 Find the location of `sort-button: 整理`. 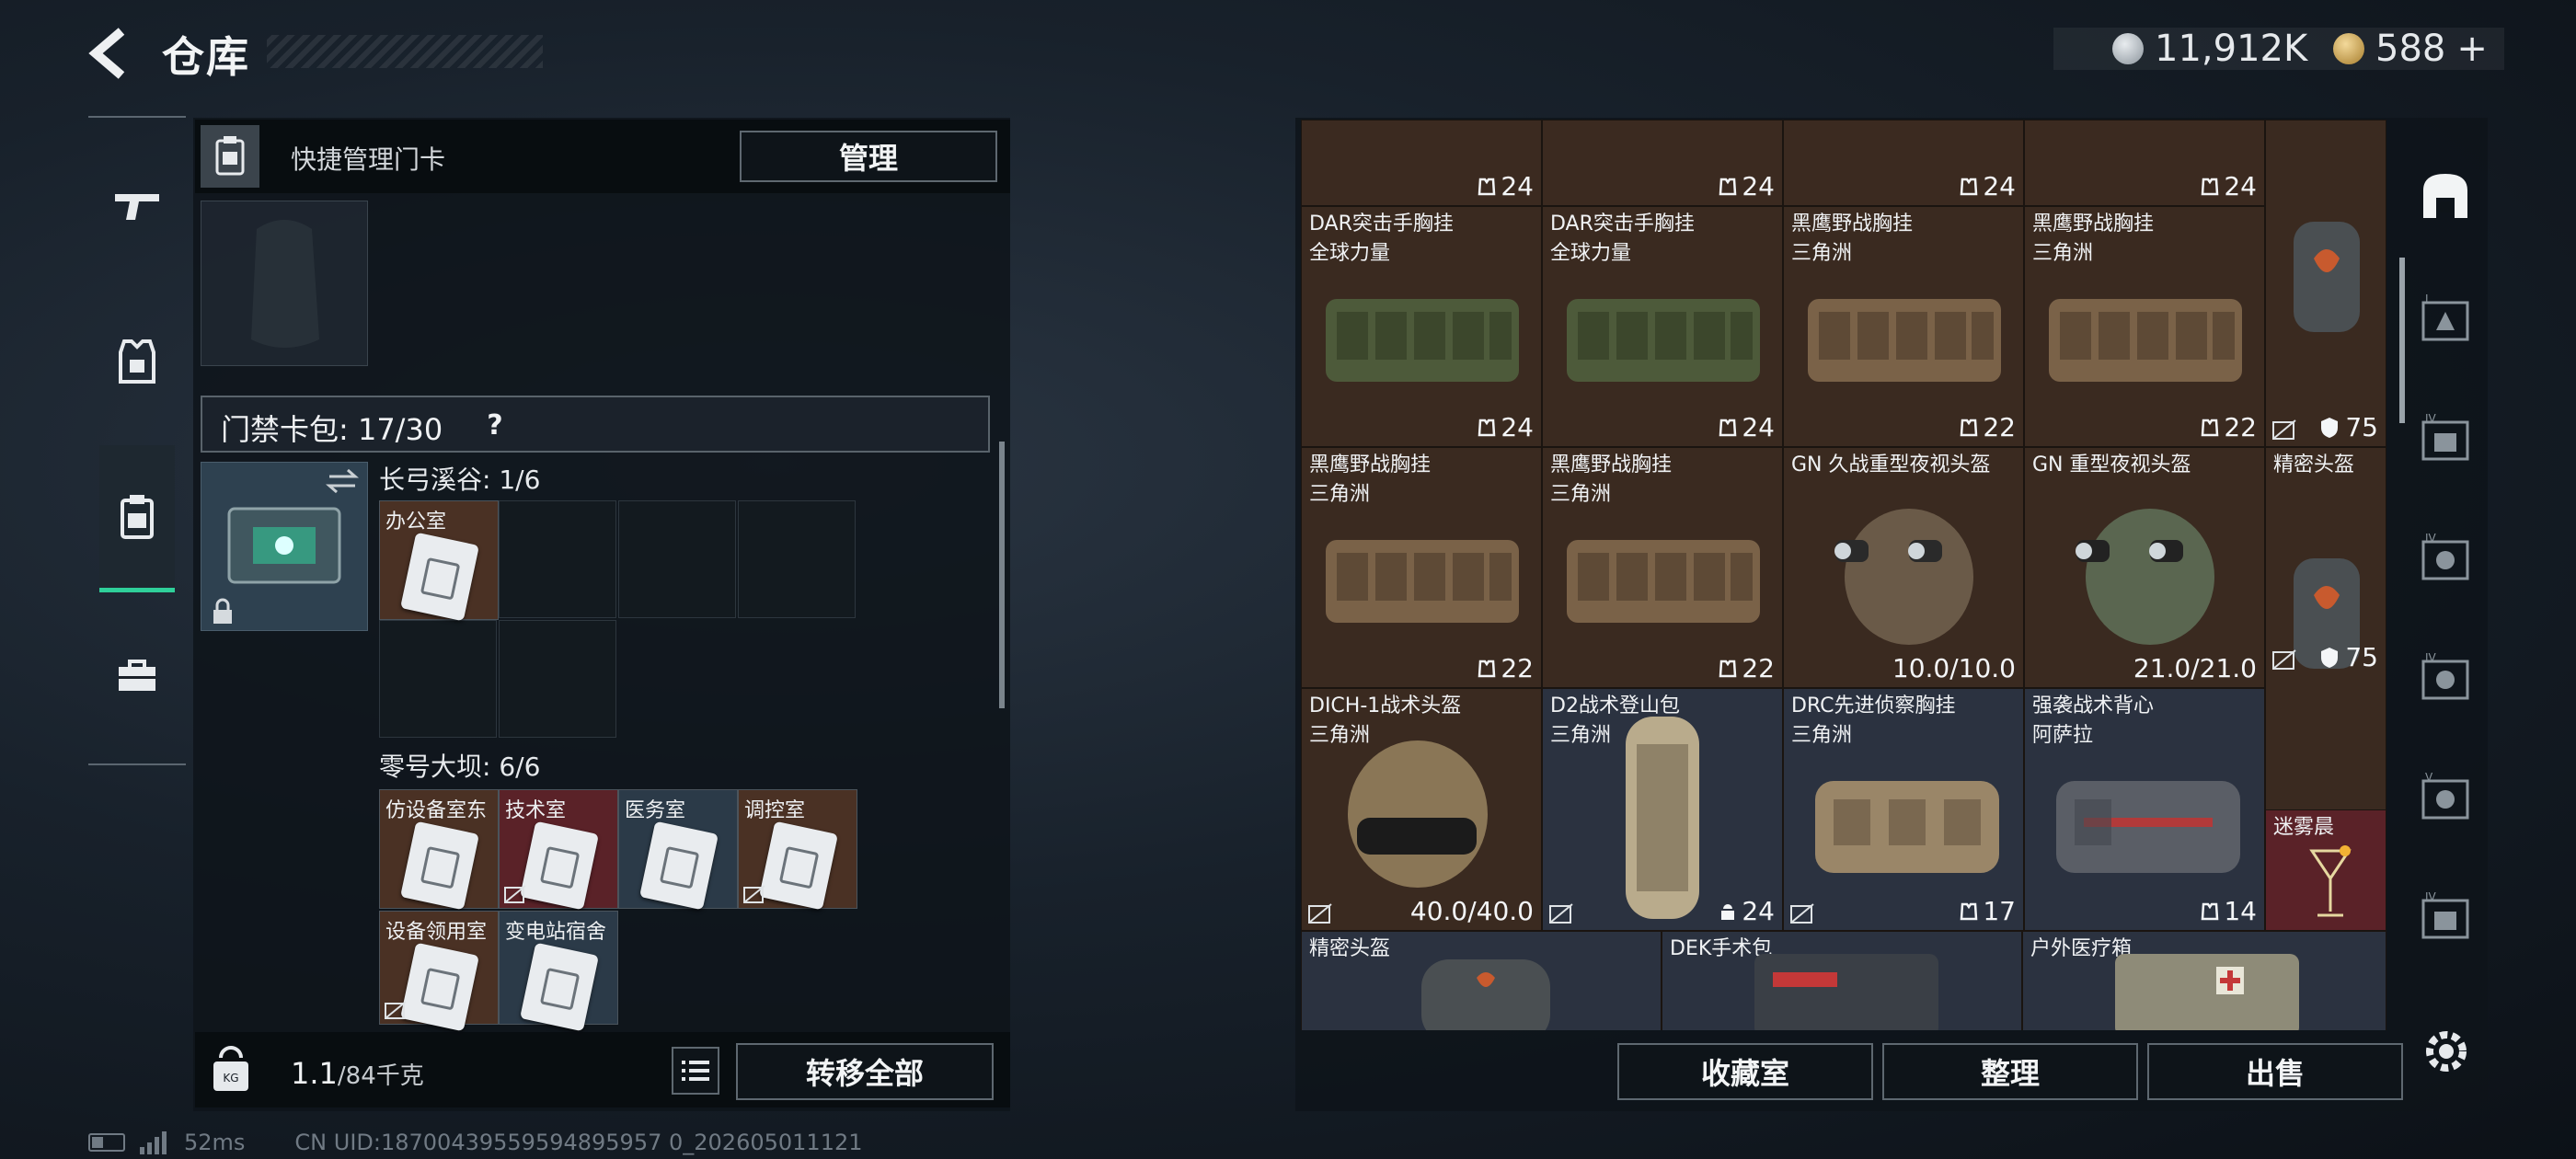

sort-button: 整理 is located at coordinates (2010, 1071).